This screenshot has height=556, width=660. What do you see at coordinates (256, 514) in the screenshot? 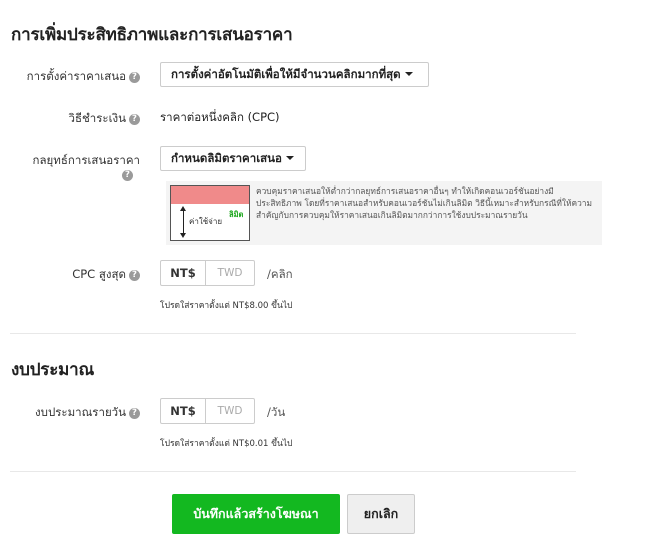
I see `save-and-create-ad-button: บันทึกแล้วสร้างโฆษณา` at bounding box center [256, 514].